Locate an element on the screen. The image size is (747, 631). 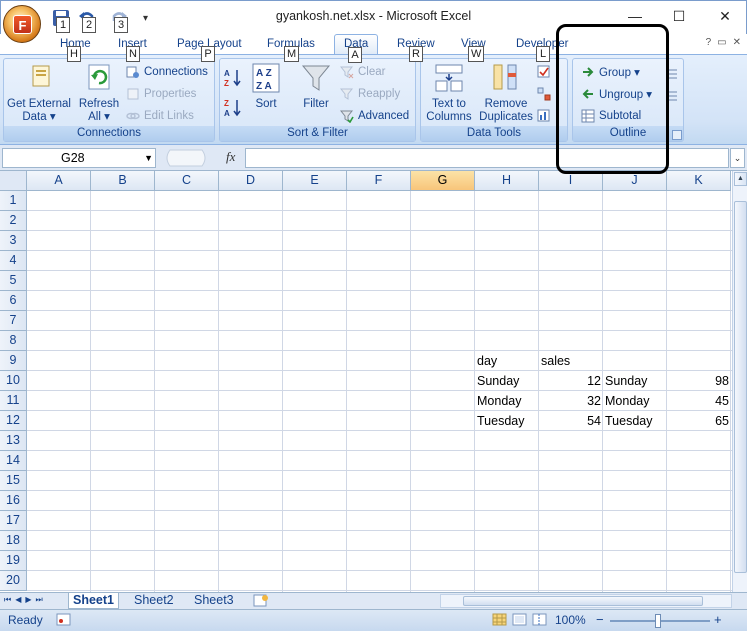
formula-input is located at coordinates (487, 158).